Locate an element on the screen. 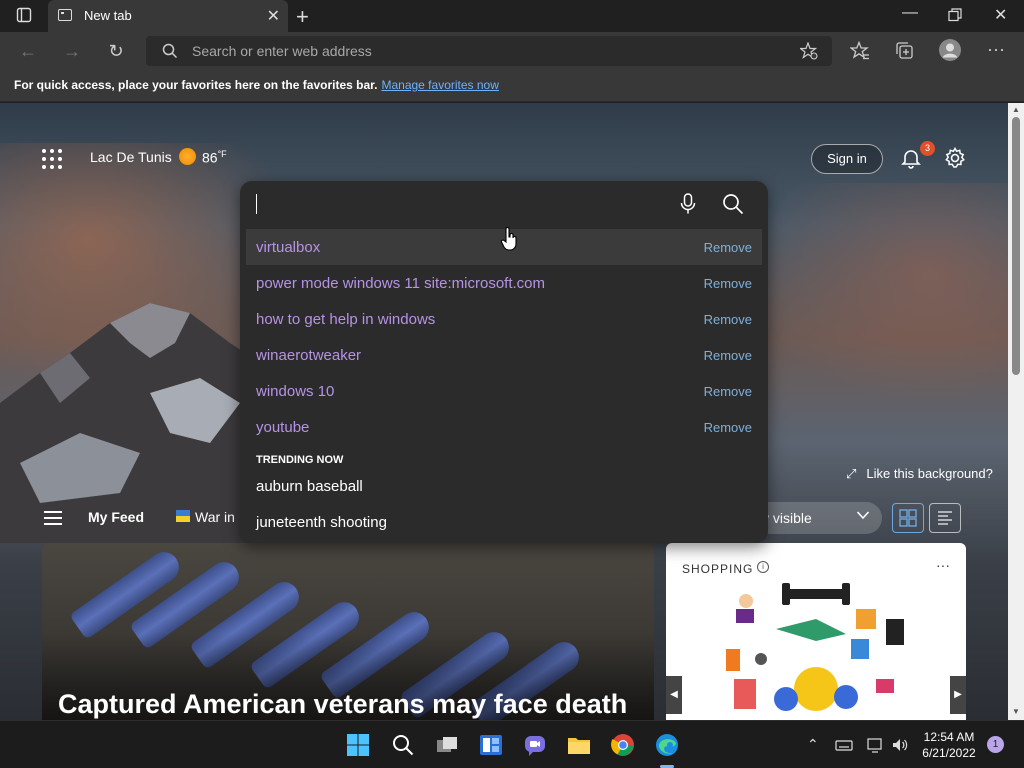  background-mountain is located at coordinates (140, 423).